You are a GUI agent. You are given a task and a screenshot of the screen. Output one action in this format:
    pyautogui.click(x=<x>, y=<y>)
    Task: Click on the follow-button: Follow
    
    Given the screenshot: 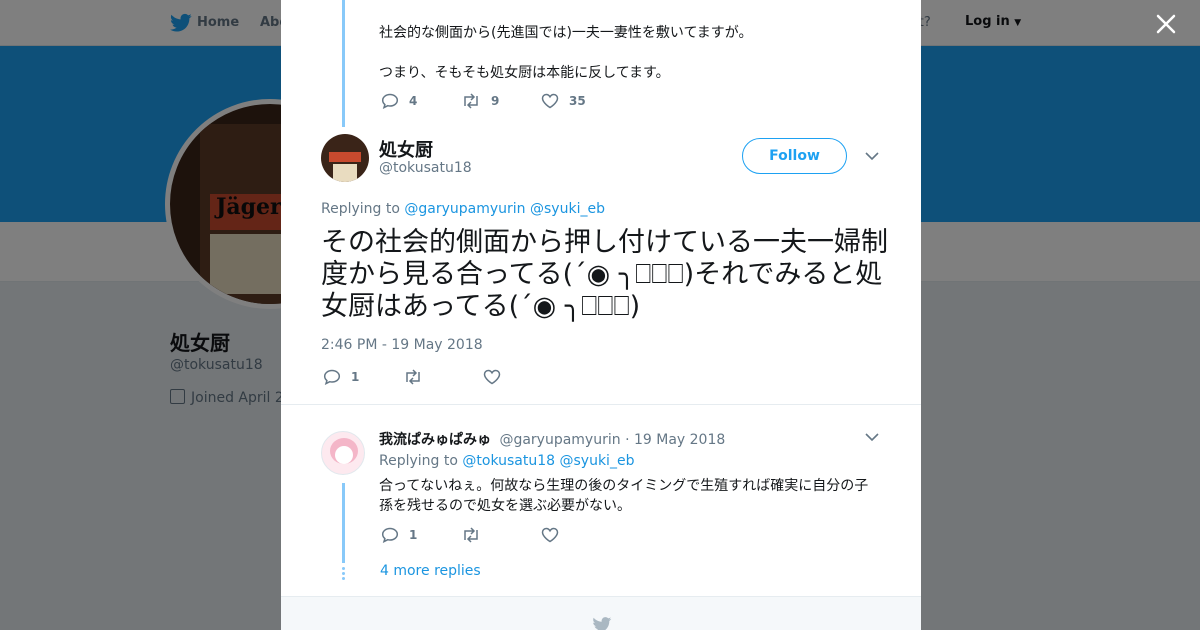 What is the action you would take?
    pyautogui.click(x=794, y=156)
    